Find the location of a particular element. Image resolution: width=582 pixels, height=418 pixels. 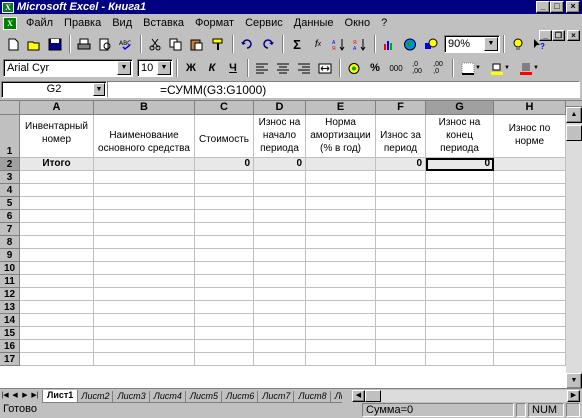

cell-f10 is located at coordinates (401, 268).